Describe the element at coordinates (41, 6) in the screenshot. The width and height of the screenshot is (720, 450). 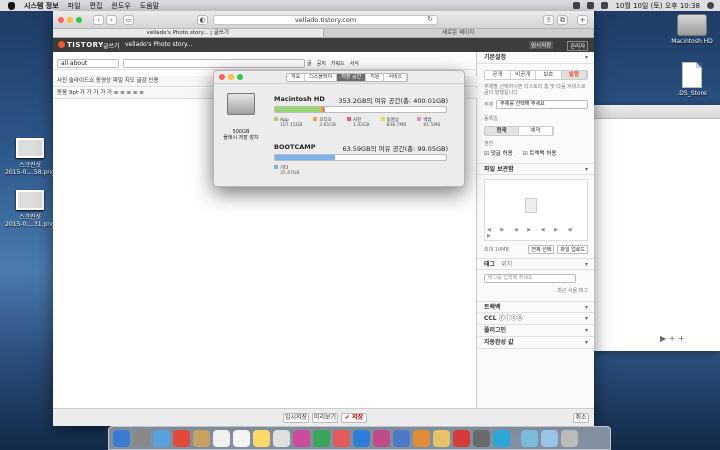
I see `menu-app-name: 시스템 정보` at that location.